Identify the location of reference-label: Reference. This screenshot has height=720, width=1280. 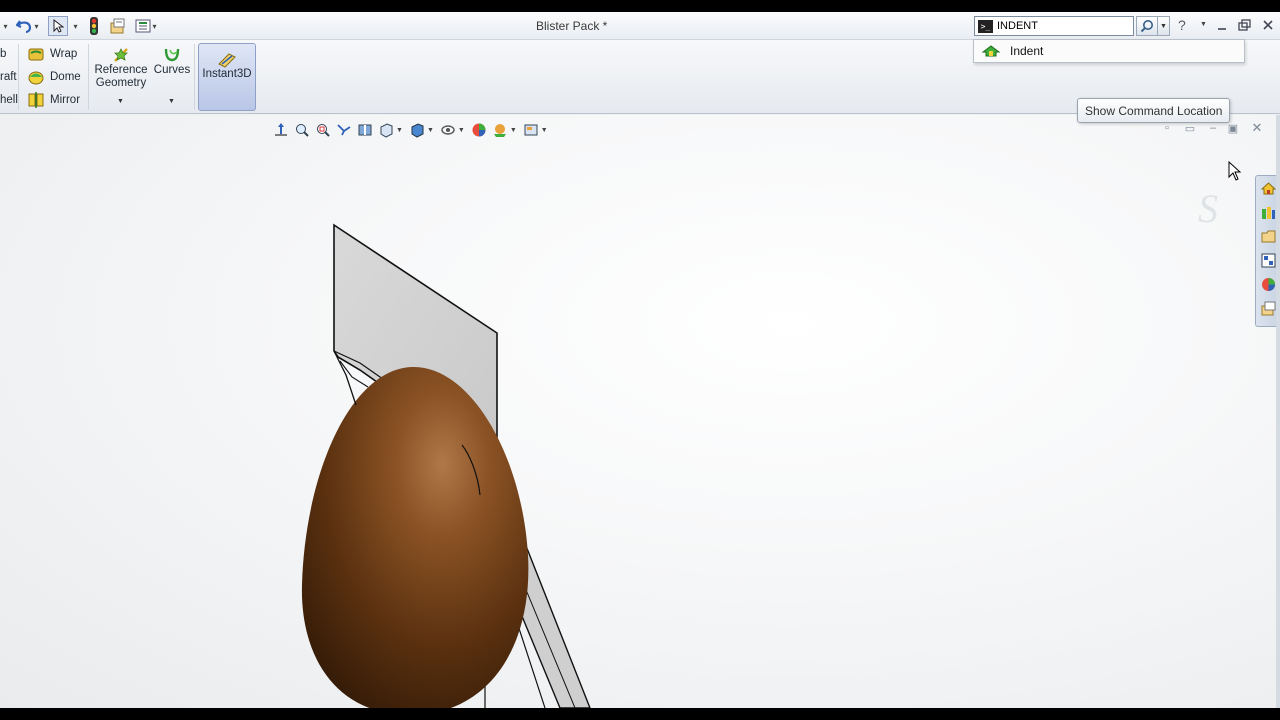
(121, 70).